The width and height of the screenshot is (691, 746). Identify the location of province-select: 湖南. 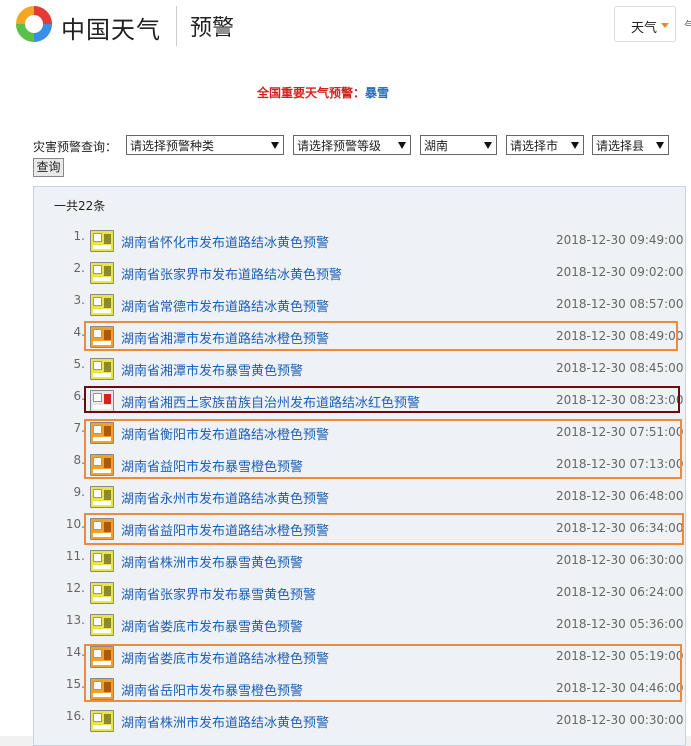
(458, 145).